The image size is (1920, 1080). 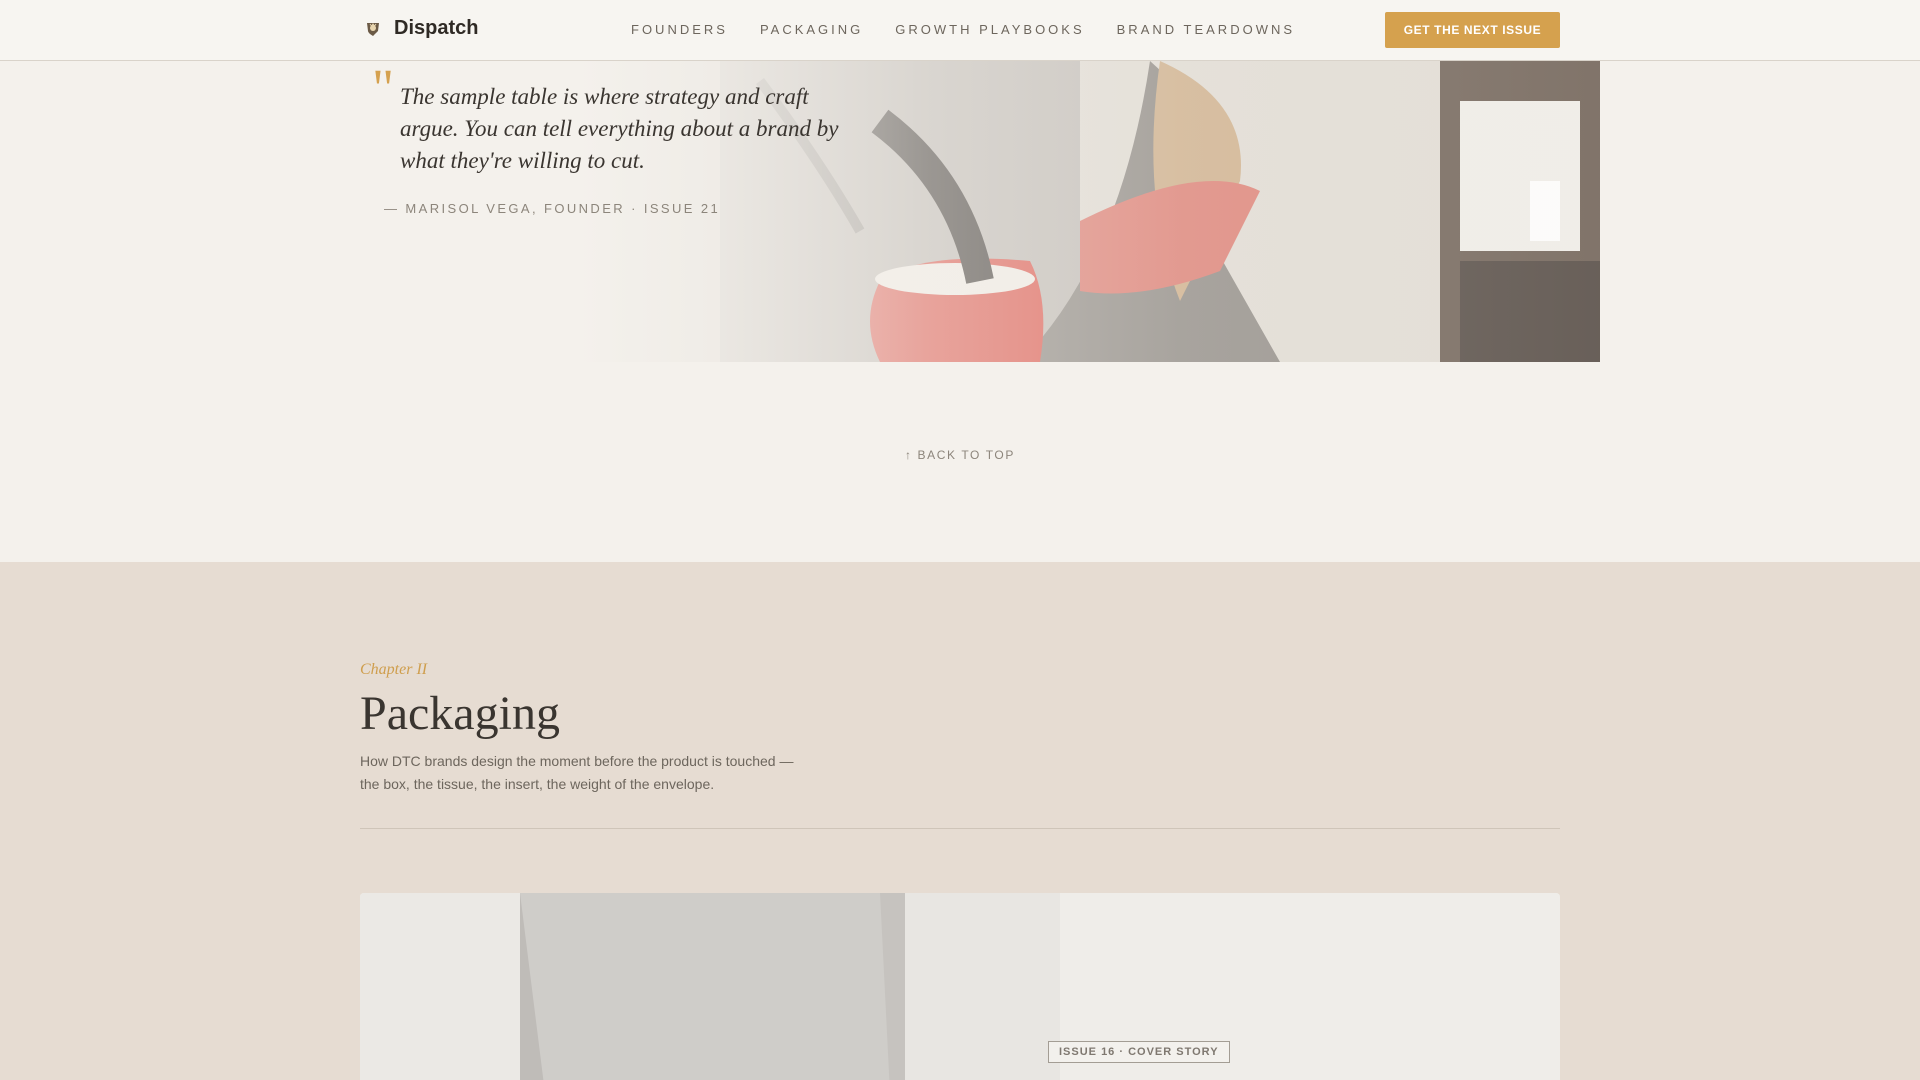 I want to click on chapter-divider, so click(x=960, y=828).